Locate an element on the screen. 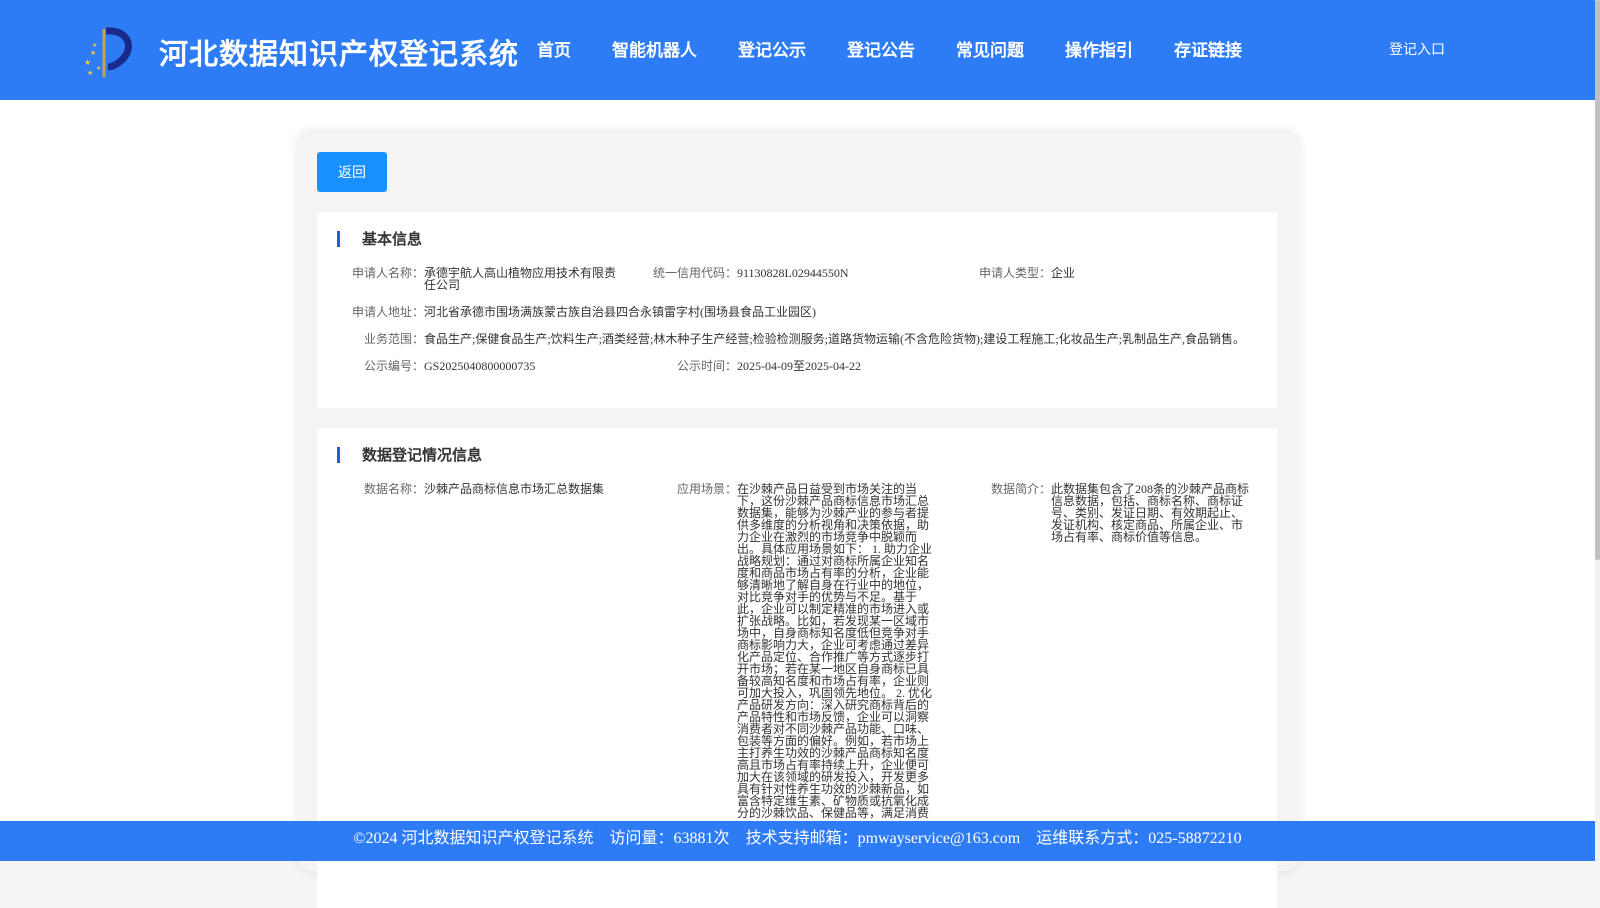 This screenshot has height=908, width=1600. notice-time-value: 2025-04-09至2025-04-22 is located at coordinates (799, 366).